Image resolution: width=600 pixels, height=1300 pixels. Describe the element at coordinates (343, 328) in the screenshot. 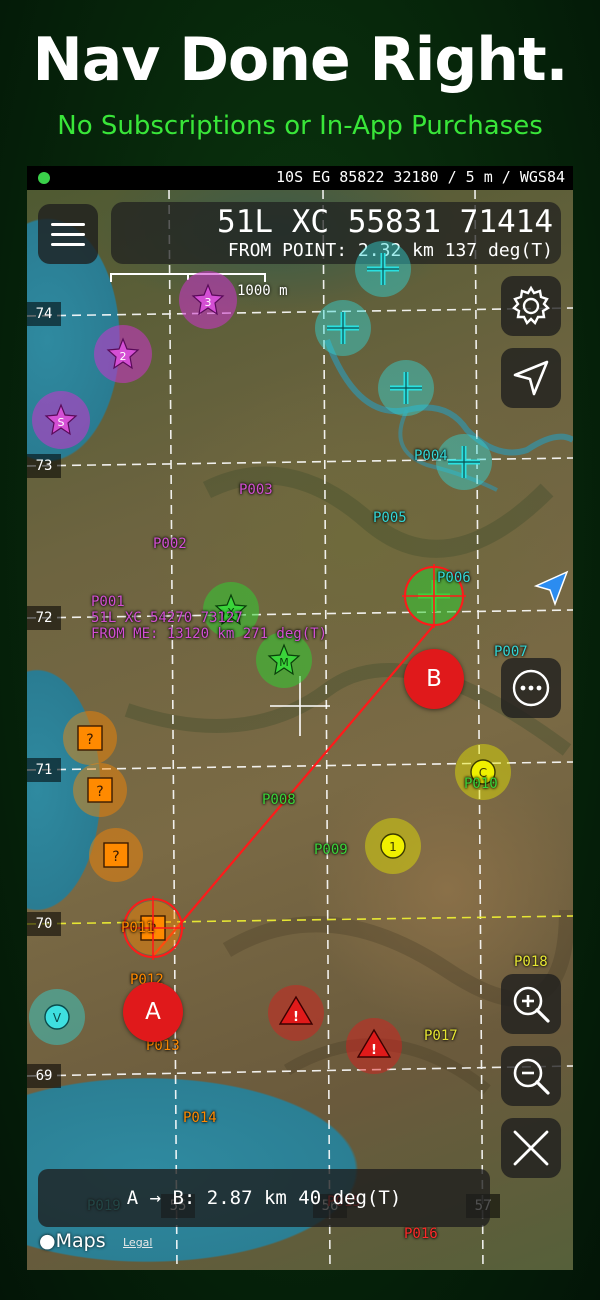

I see `waypoint-p005-marker` at that location.